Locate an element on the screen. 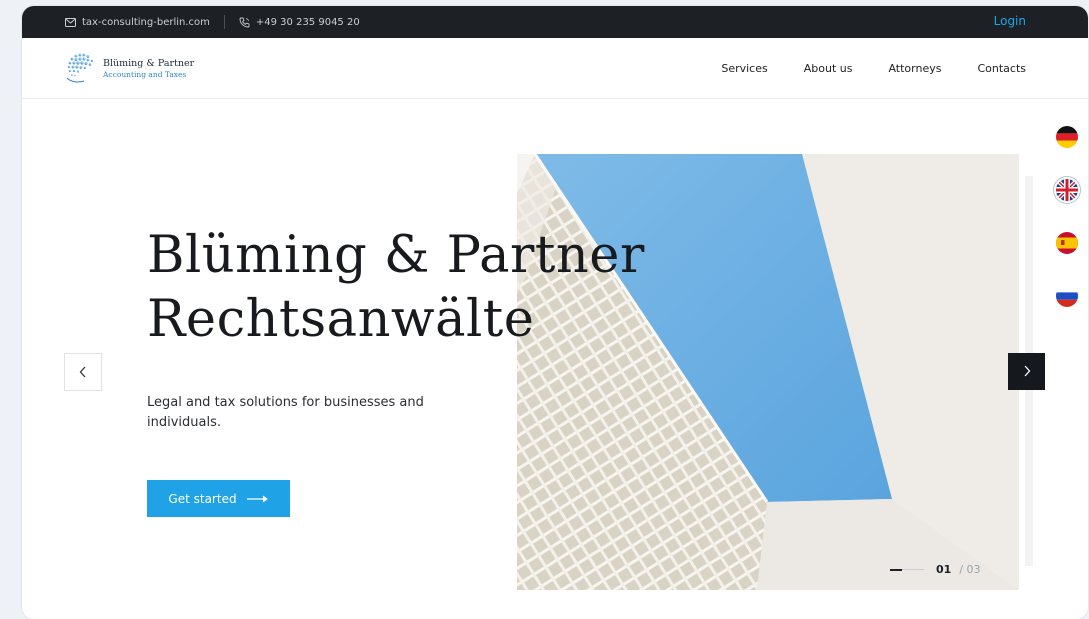 The image size is (1089, 619). main-nav: Services About us Attorneys Contacts is located at coordinates (873, 68).